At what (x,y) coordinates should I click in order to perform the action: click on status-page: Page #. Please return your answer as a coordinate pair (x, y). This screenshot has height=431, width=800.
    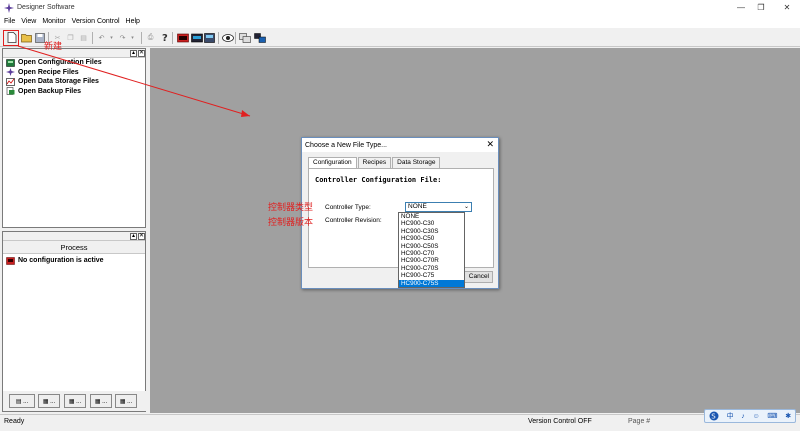
    Looking at the image, I should click on (639, 421).